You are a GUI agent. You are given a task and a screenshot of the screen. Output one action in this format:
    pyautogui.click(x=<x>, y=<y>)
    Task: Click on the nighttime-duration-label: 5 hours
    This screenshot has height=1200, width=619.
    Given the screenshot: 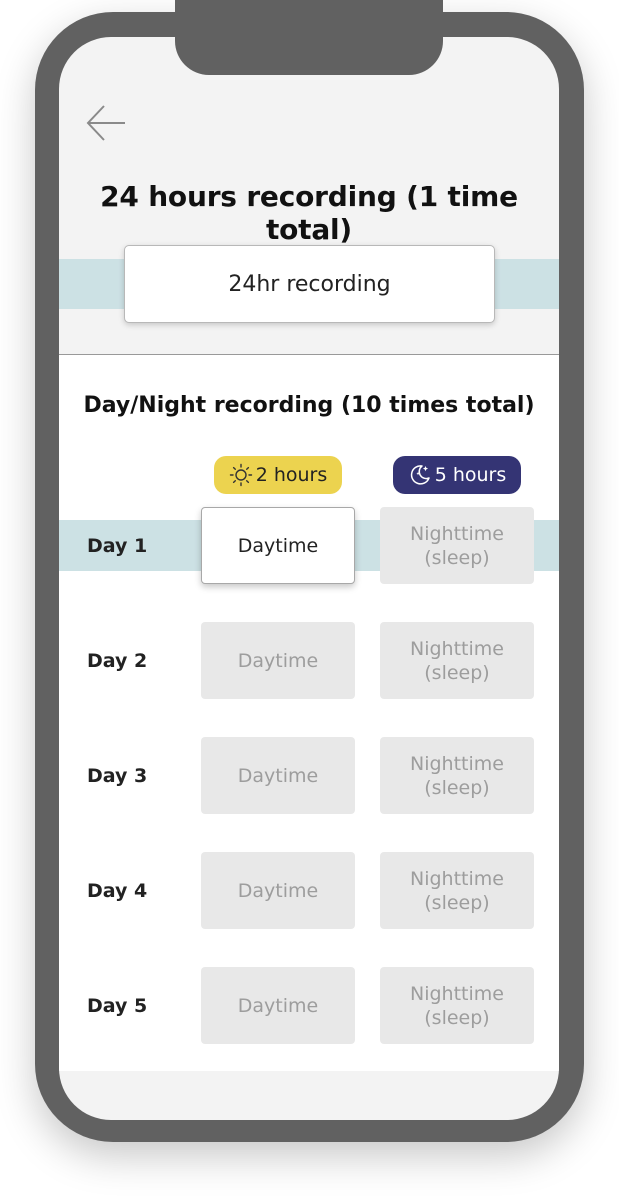 What is the action you would take?
    pyautogui.click(x=470, y=475)
    